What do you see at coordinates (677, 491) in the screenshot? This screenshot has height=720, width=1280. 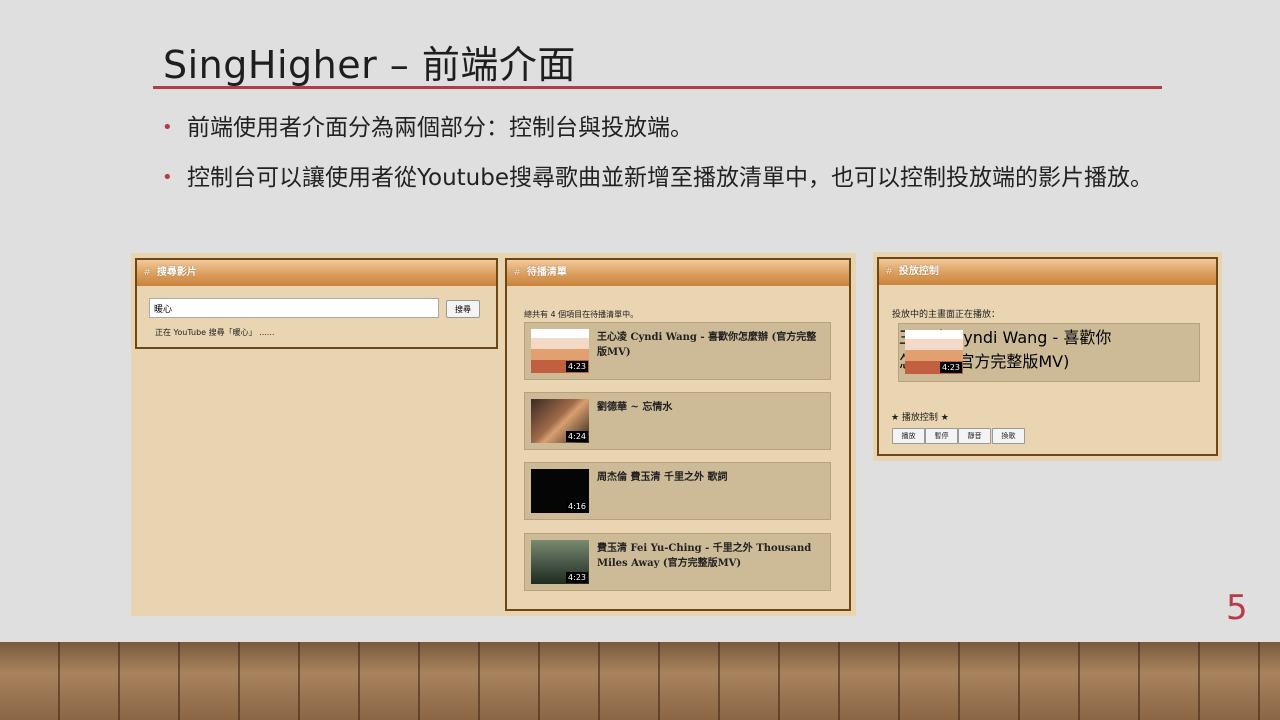 I see `queue-item: 4:16 周杰倫 費玉清 千里之外 歌詞` at bounding box center [677, 491].